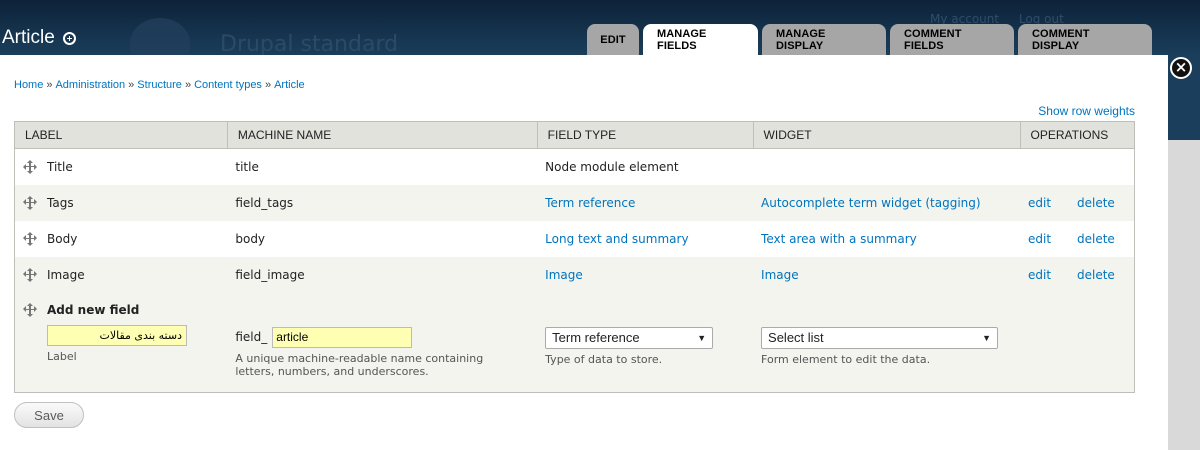 The image size is (1200, 450). What do you see at coordinates (28, 37) in the screenshot?
I see `page-title: Article` at bounding box center [28, 37].